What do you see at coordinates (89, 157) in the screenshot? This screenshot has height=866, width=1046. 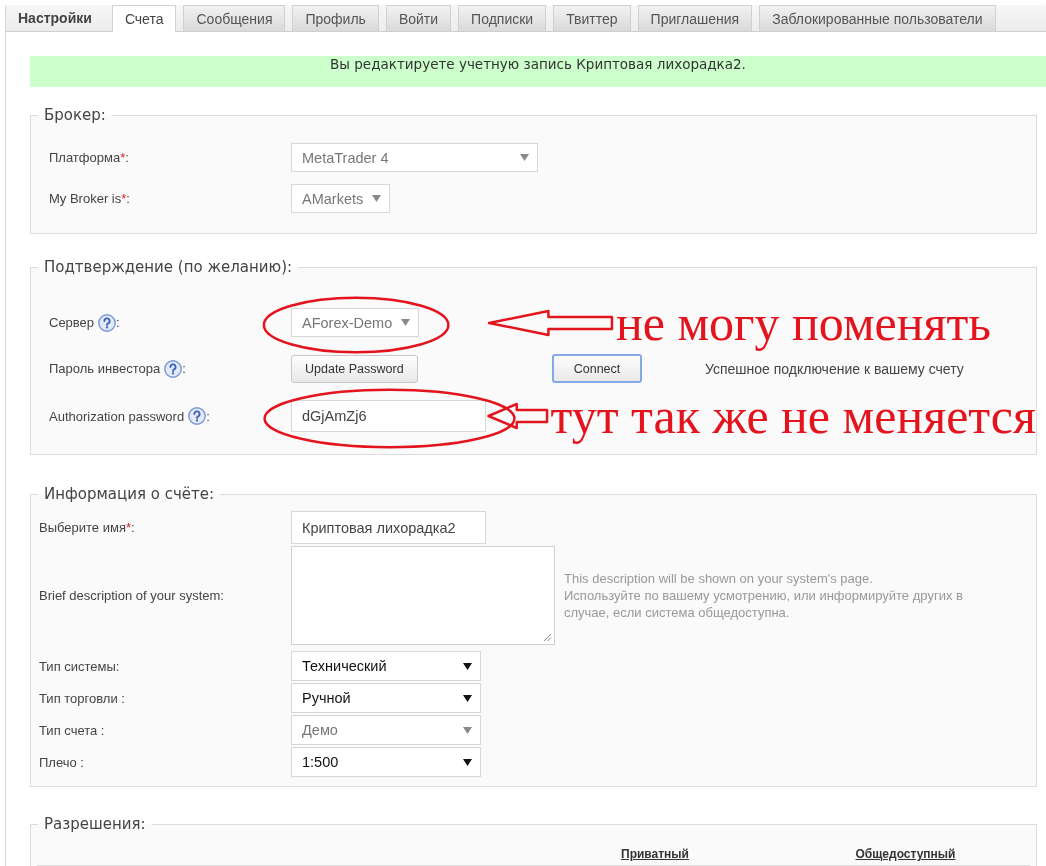 I see `field-label: Платформа*:` at bounding box center [89, 157].